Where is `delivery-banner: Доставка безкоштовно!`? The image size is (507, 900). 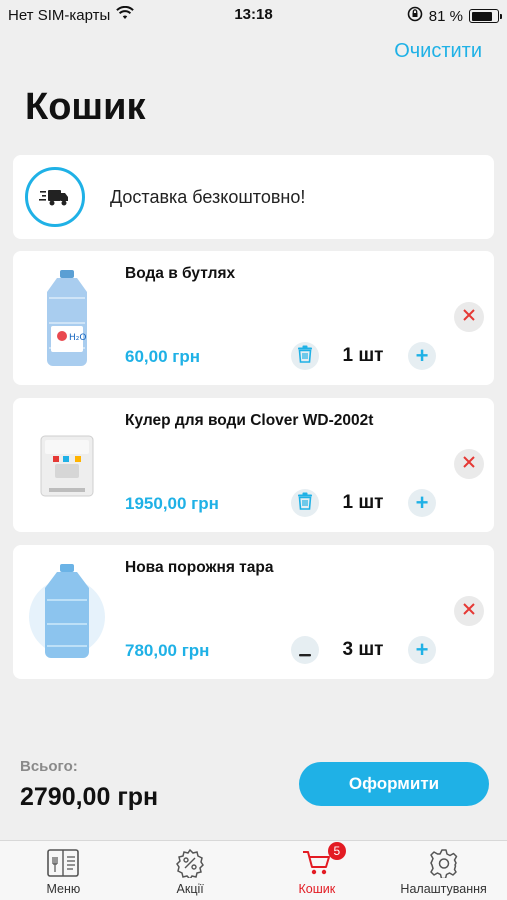
delivery-banner: Доставка безкоштовно! is located at coordinates (253, 197).